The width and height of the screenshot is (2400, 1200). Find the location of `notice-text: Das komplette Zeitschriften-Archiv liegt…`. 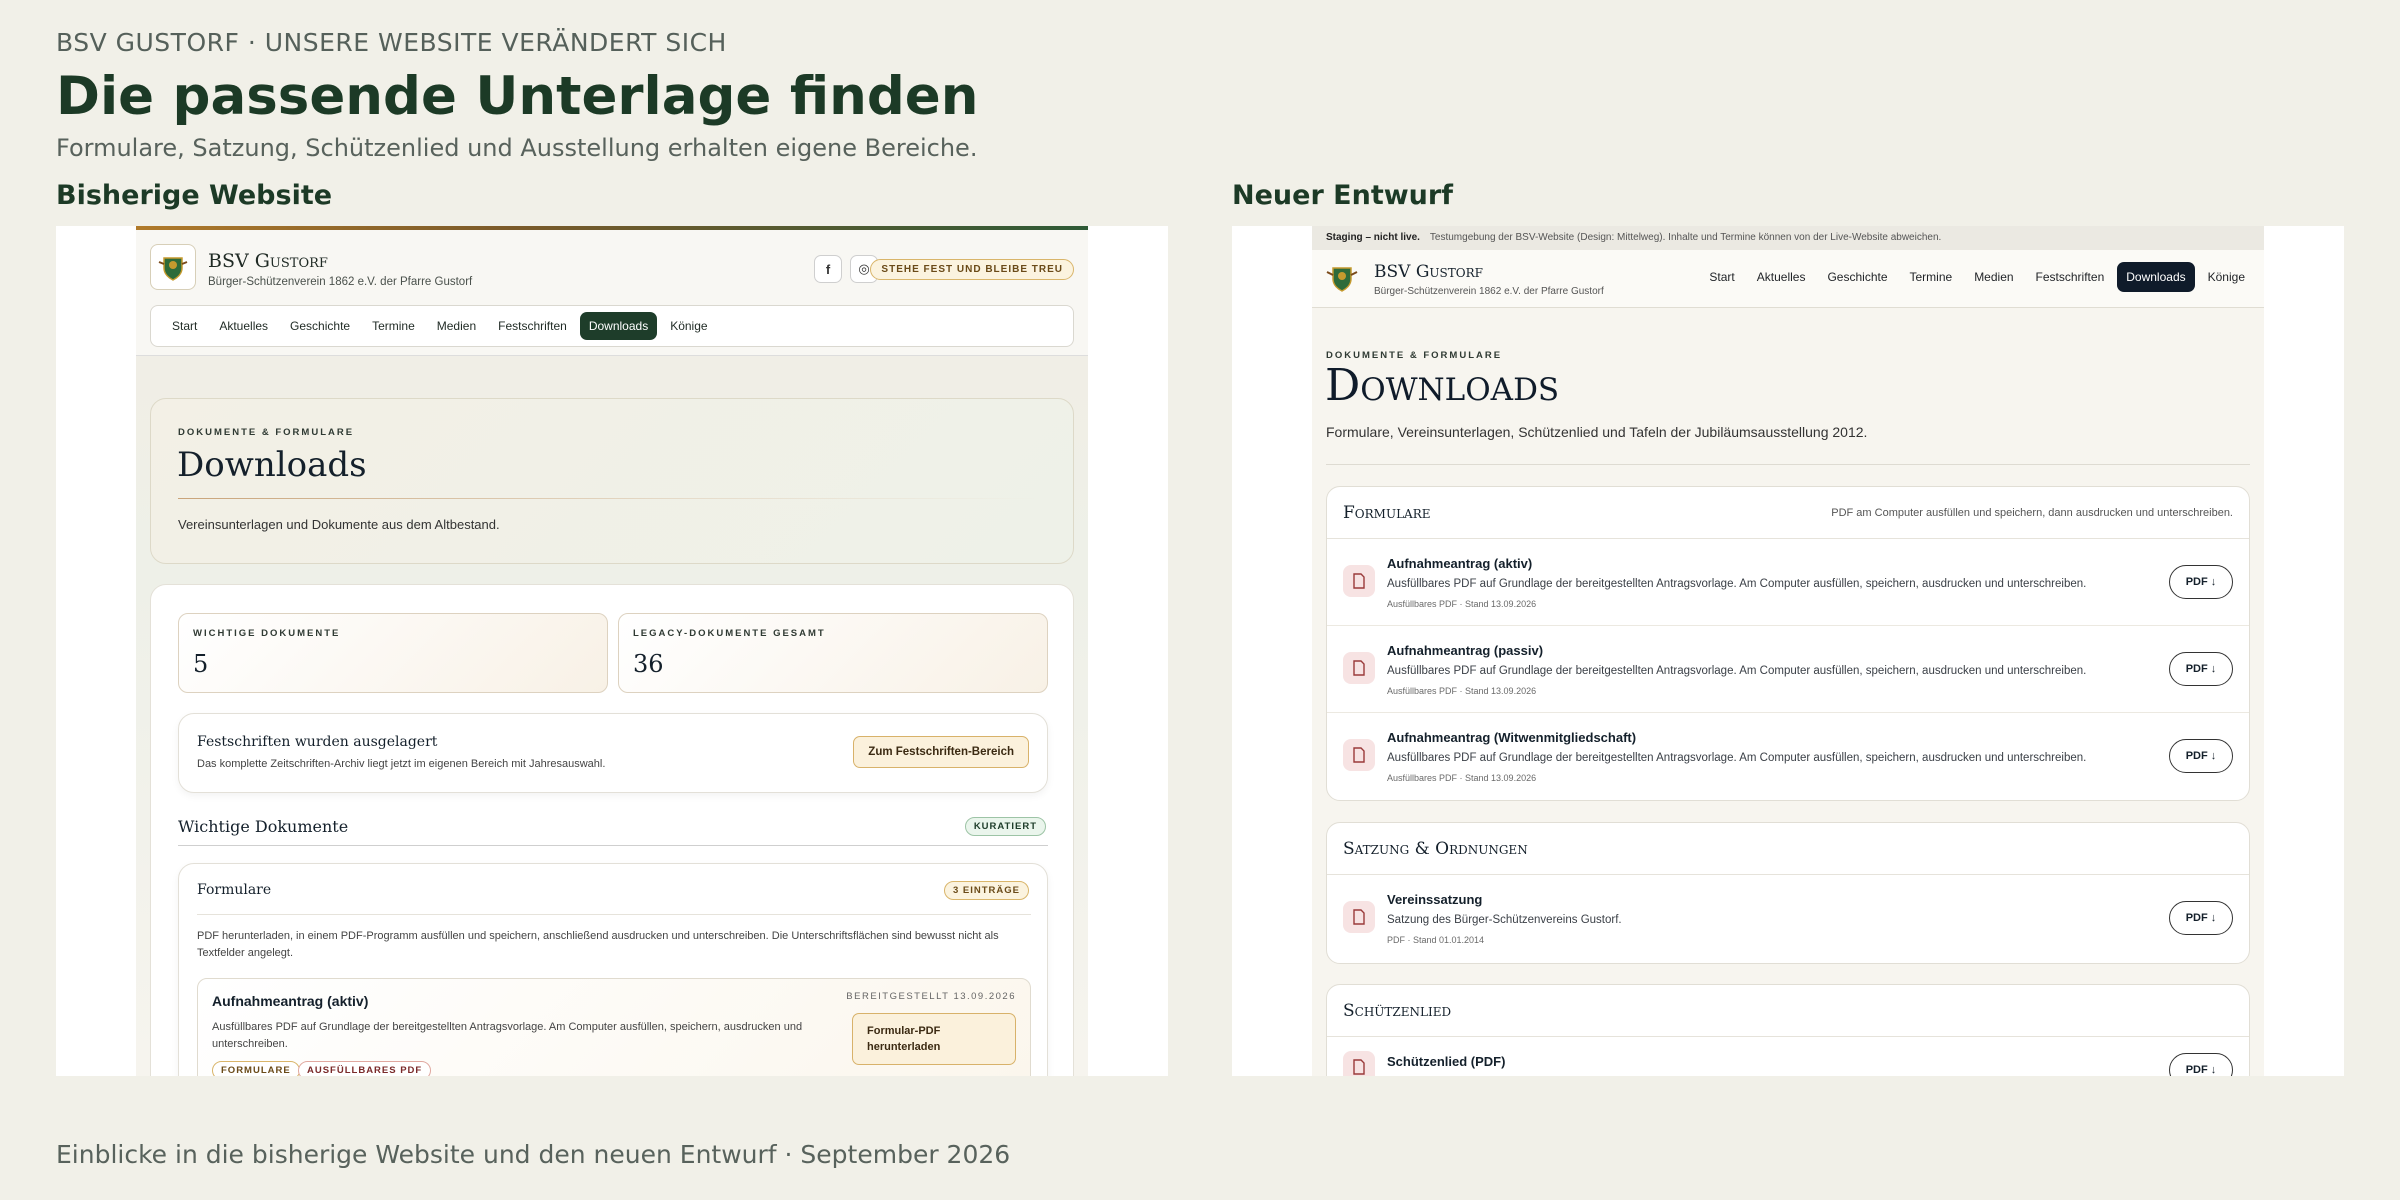

notice-text: Das komplette Zeitschriften-Archiv liegt… is located at coordinates (401, 764).